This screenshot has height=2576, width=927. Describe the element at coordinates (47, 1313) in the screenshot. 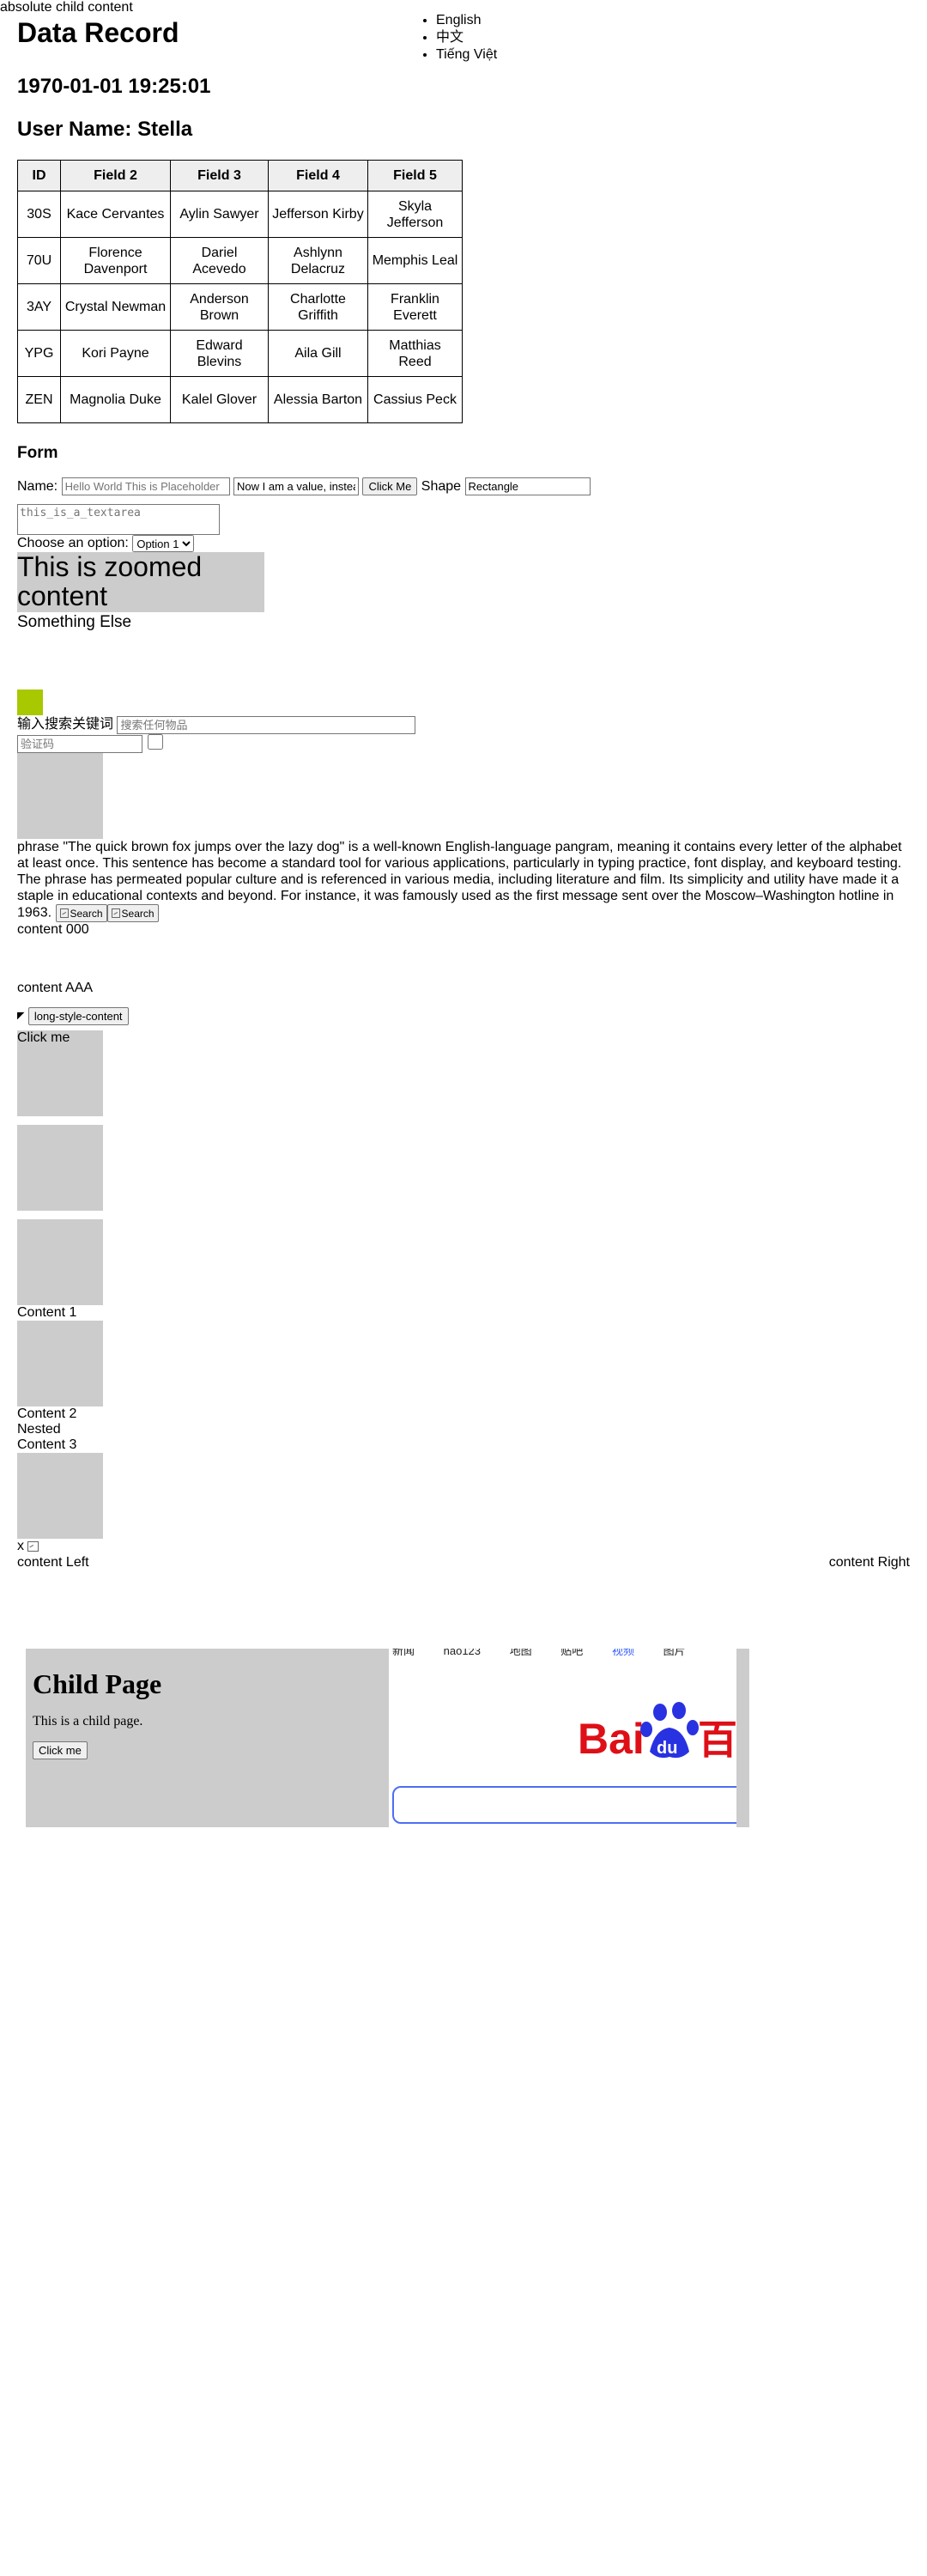

I see `content-1: Content 1` at that location.